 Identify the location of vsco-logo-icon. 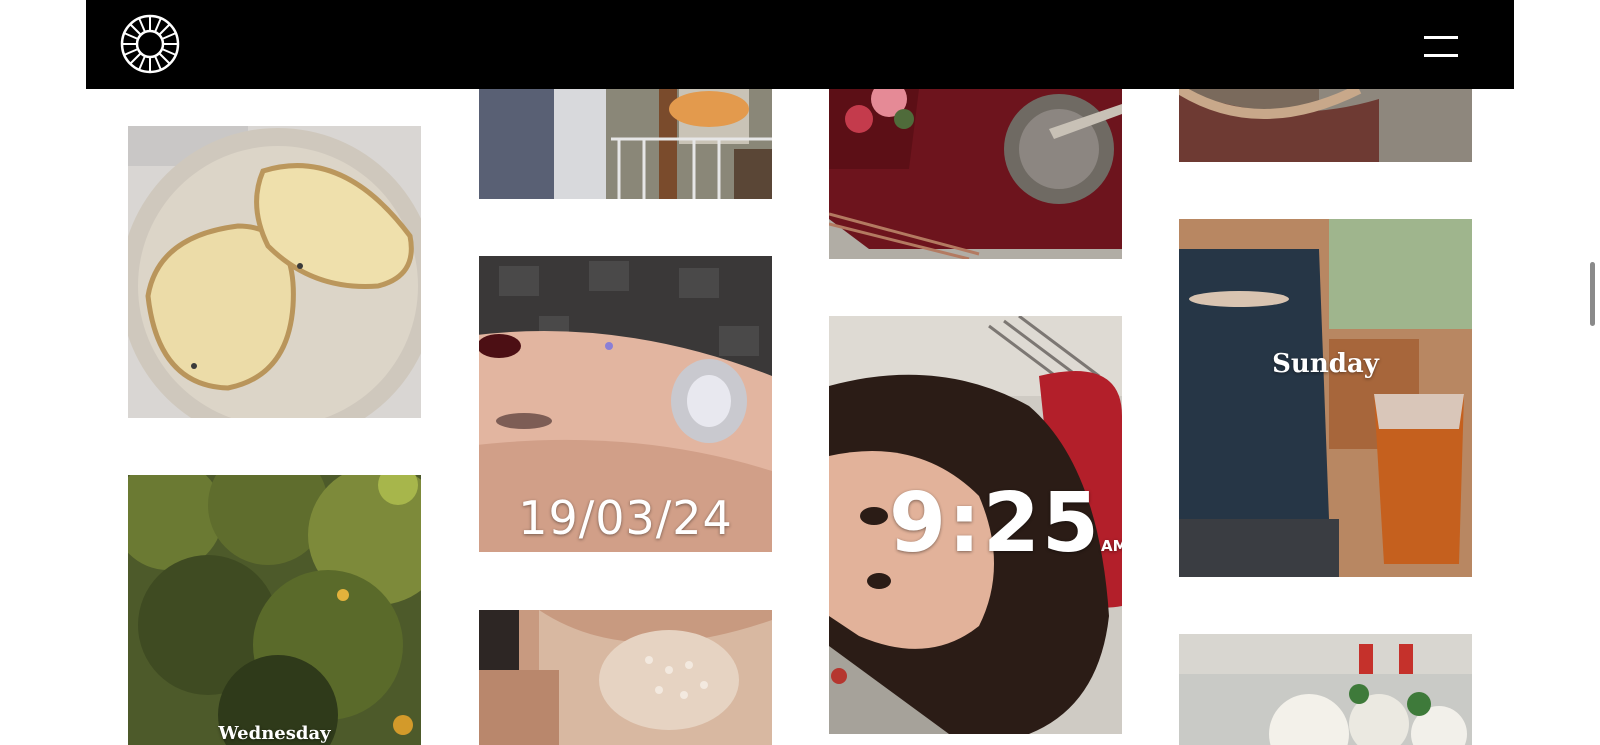
(150, 44).